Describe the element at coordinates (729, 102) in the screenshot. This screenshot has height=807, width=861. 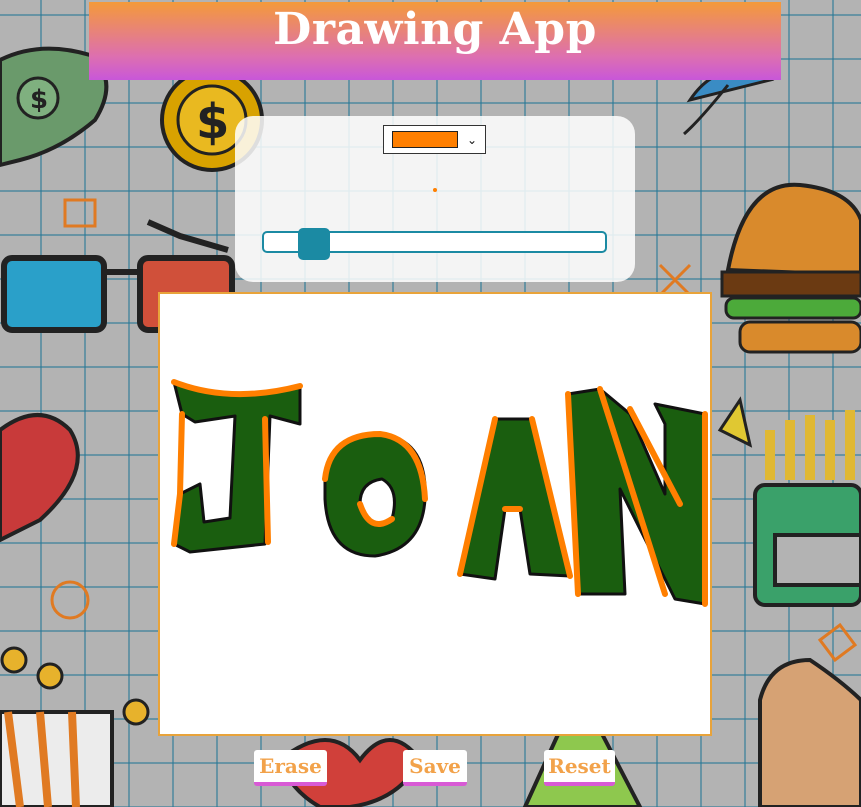
I see `umbrella-icon` at that location.